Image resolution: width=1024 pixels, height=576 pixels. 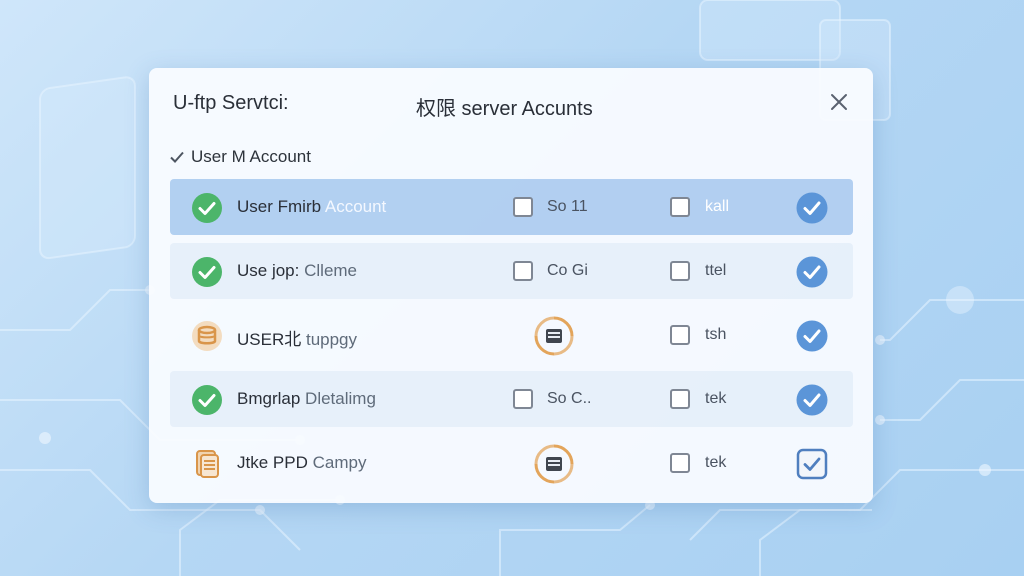 I want to click on permission-label-2: tsh, so click(x=716, y=334).